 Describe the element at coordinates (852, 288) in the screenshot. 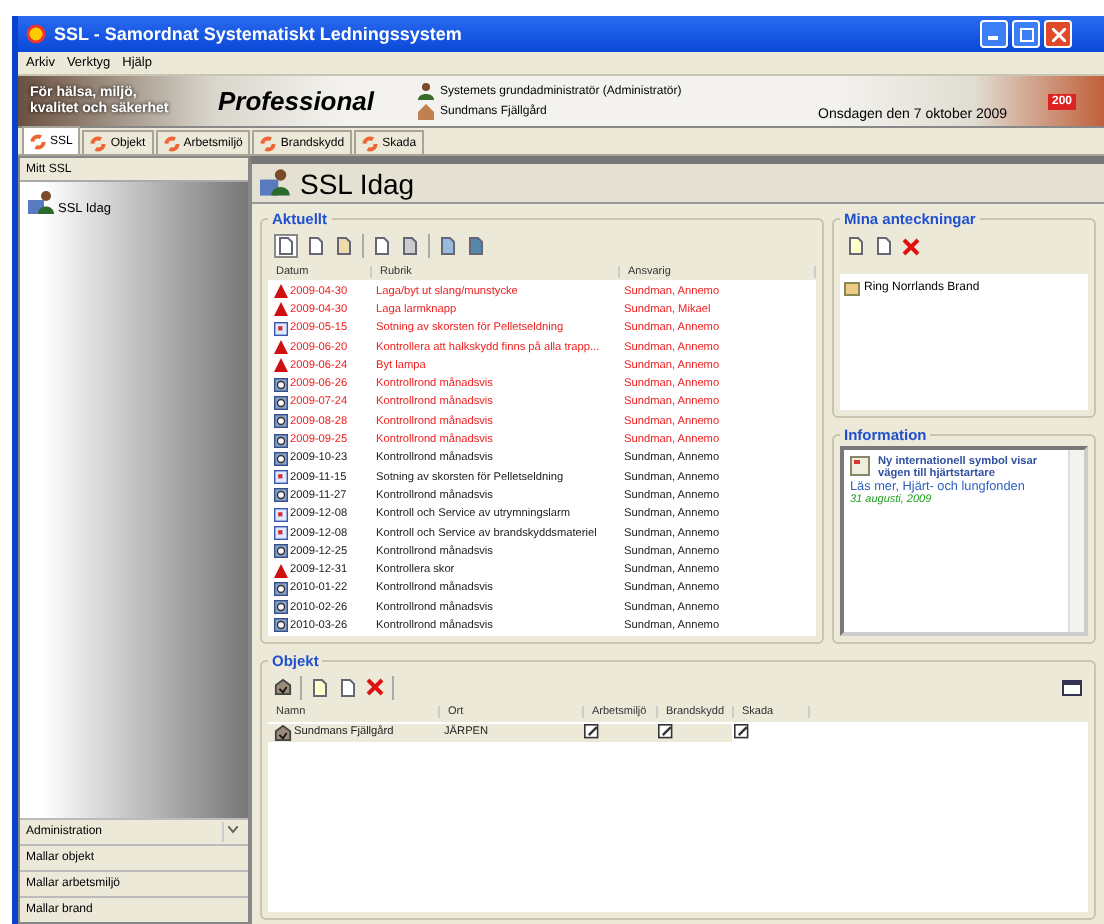

I see `note-icon` at that location.